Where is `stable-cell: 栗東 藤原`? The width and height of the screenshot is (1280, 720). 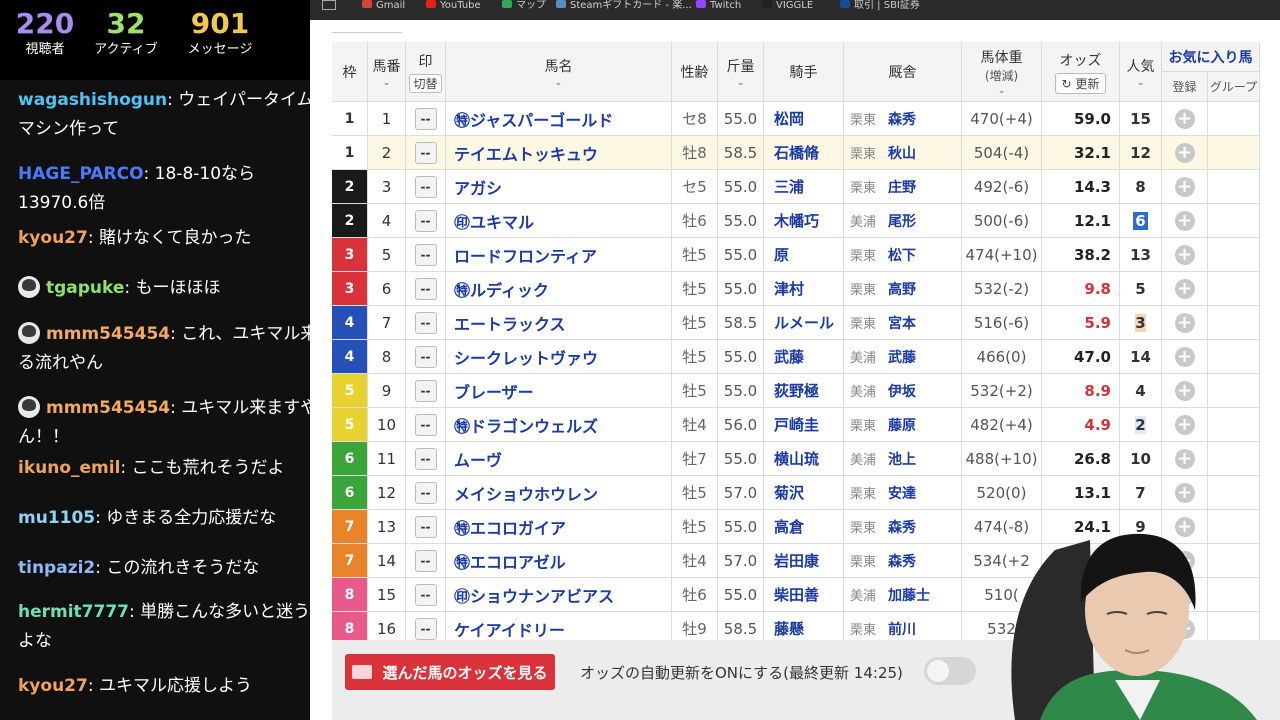 stable-cell: 栗東 藤原 is located at coordinates (903, 425).